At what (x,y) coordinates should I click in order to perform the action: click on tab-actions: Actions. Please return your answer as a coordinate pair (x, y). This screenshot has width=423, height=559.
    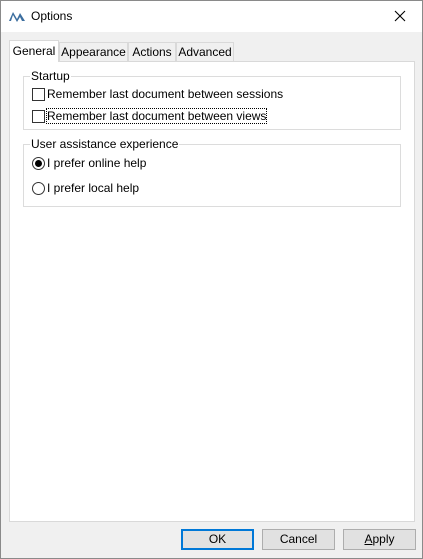
    Looking at the image, I should click on (152, 51).